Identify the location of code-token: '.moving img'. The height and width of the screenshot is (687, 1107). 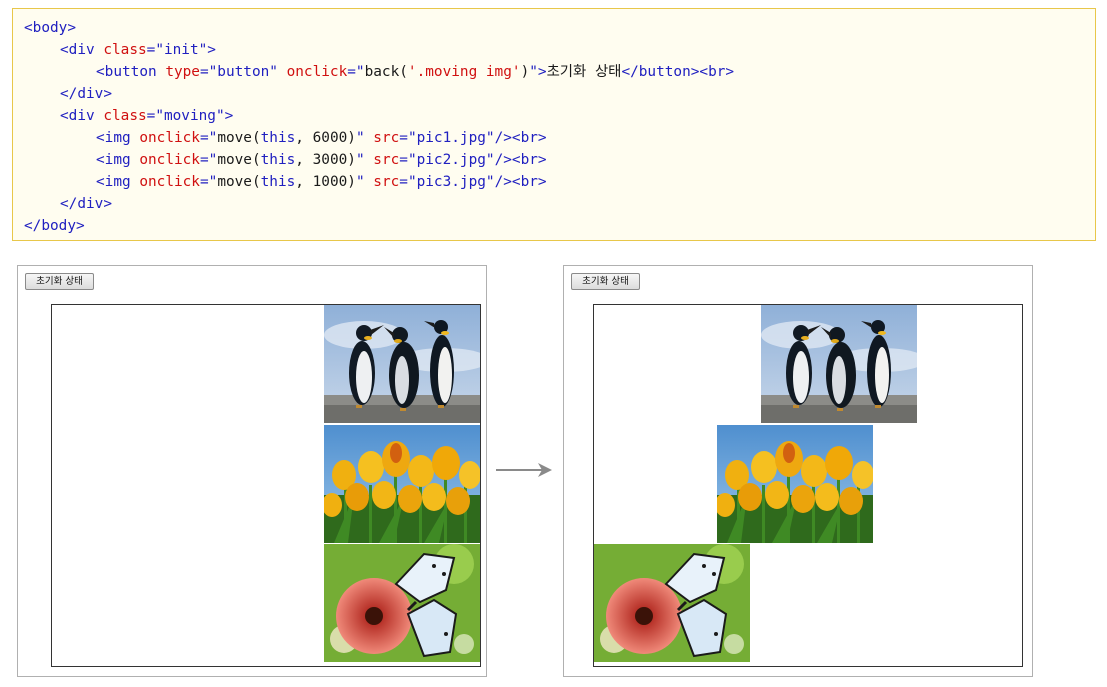
(464, 72).